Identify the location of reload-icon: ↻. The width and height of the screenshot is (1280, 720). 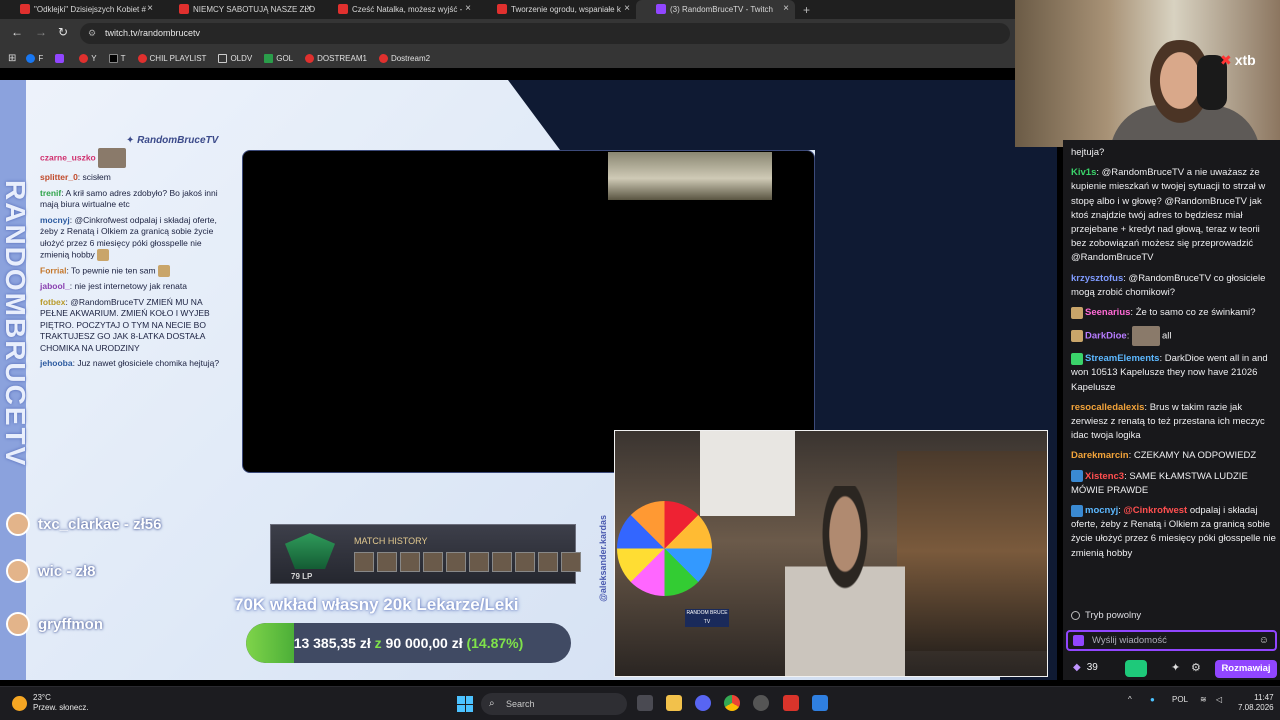
(63, 32).